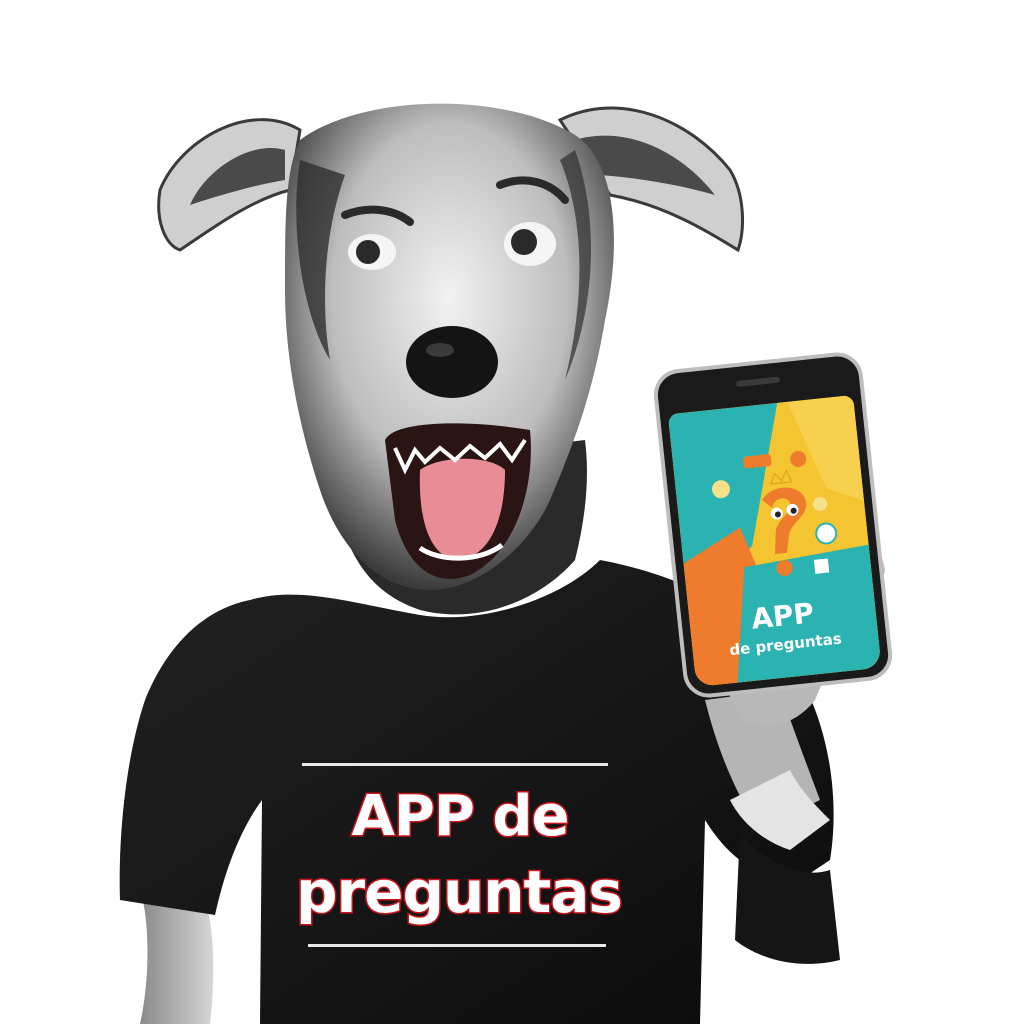 This screenshot has width=1024, height=1024. Describe the element at coordinates (457, 945) in the screenshot. I see `shirt-print-line-bottom` at that location.